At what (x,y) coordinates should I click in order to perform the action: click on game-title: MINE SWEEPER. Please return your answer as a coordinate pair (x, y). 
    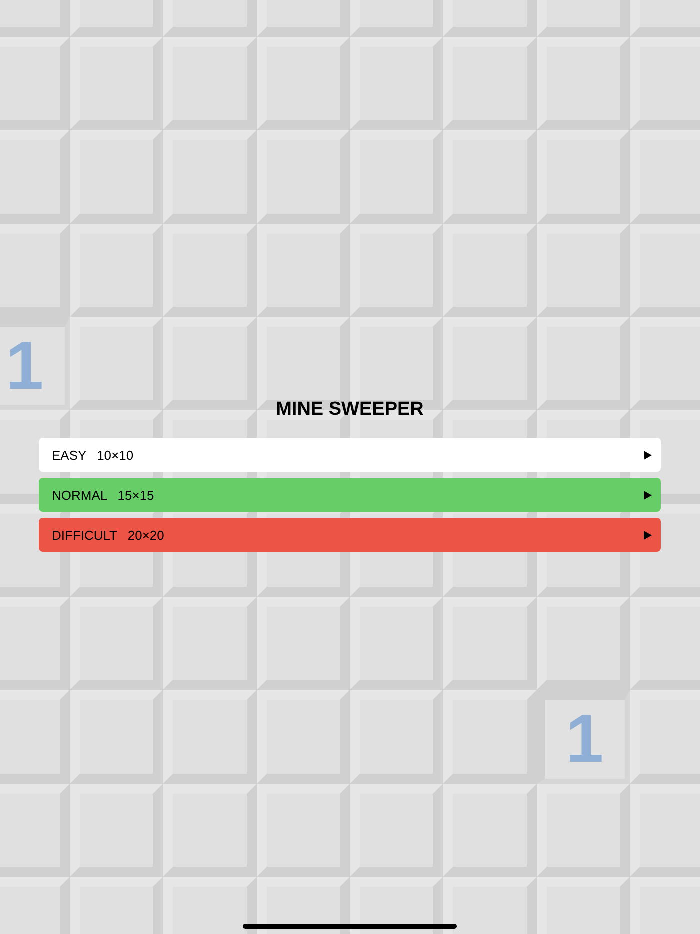
    Looking at the image, I should click on (350, 410).